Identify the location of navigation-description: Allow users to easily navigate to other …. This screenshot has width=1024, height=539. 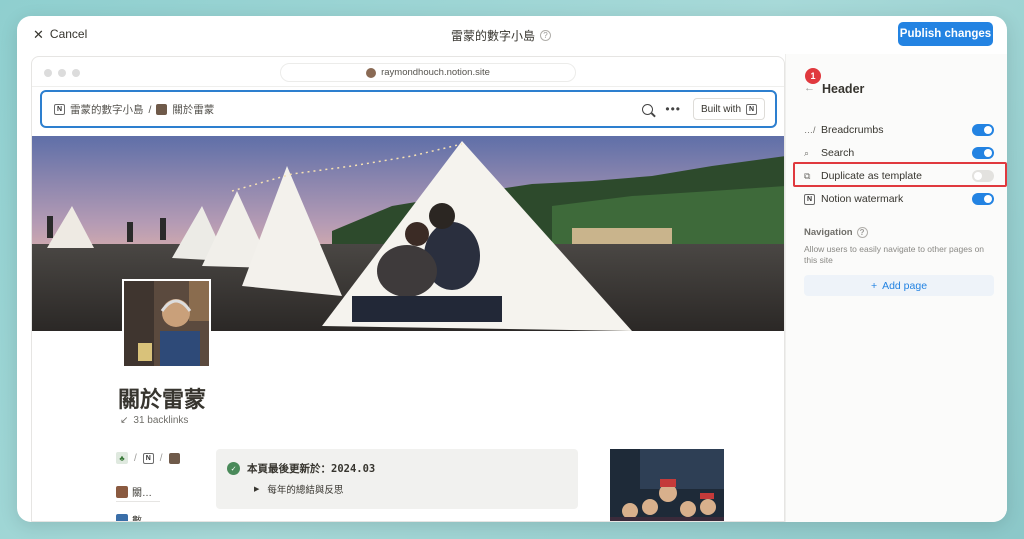
(894, 254).